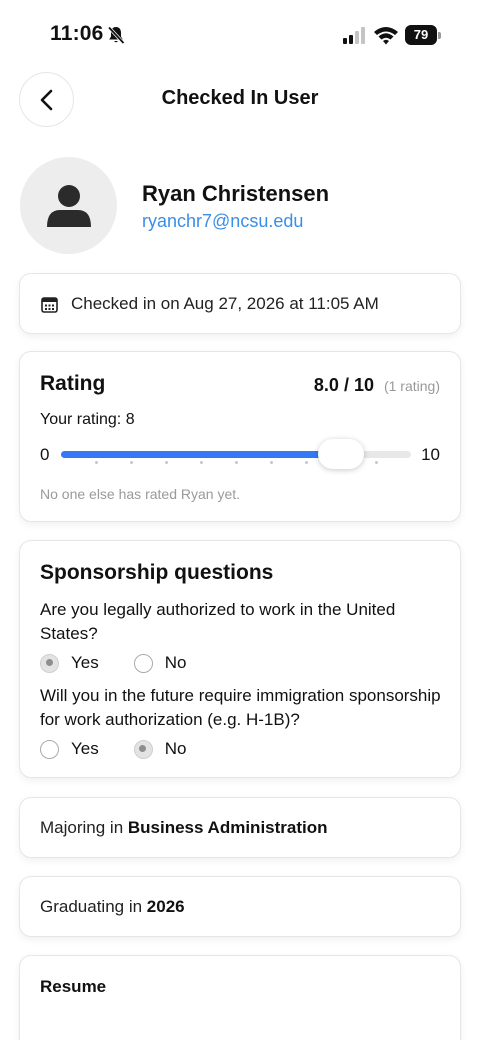  Describe the element at coordinates (240, 98) in the screenshot. I see `page-title: Checked In User` at that location.